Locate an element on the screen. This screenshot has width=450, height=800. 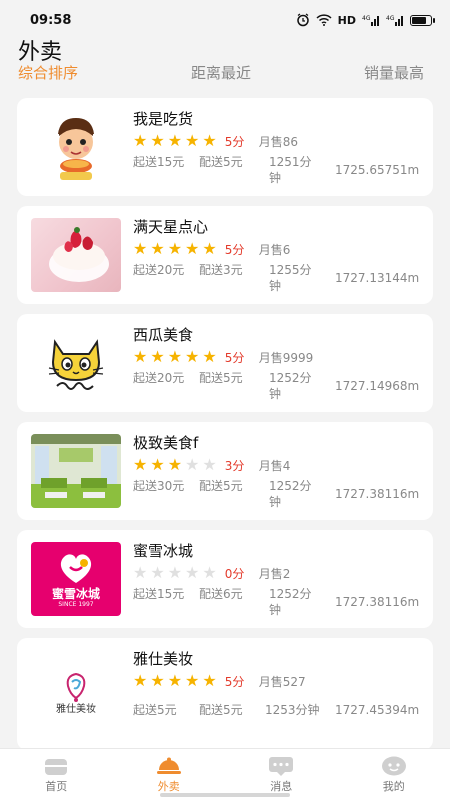
distance: 1727.14968m is located at coordinates (377, 386).